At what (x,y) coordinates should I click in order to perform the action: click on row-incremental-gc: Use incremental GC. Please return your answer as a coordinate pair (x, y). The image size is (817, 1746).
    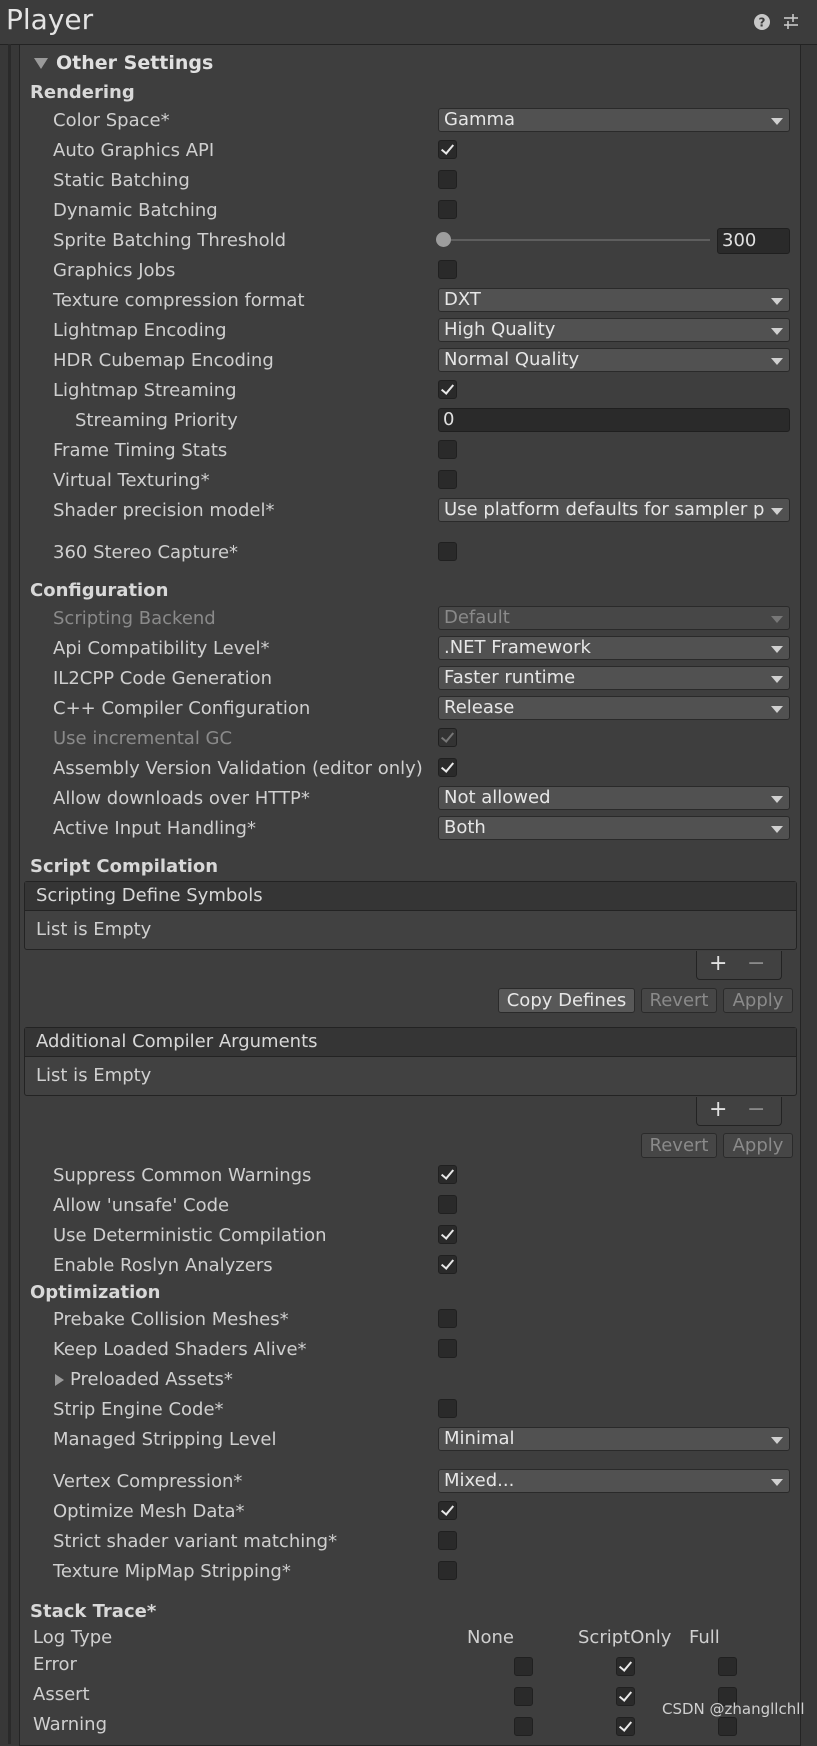
    Looking at the image, I should click on (408, 739).